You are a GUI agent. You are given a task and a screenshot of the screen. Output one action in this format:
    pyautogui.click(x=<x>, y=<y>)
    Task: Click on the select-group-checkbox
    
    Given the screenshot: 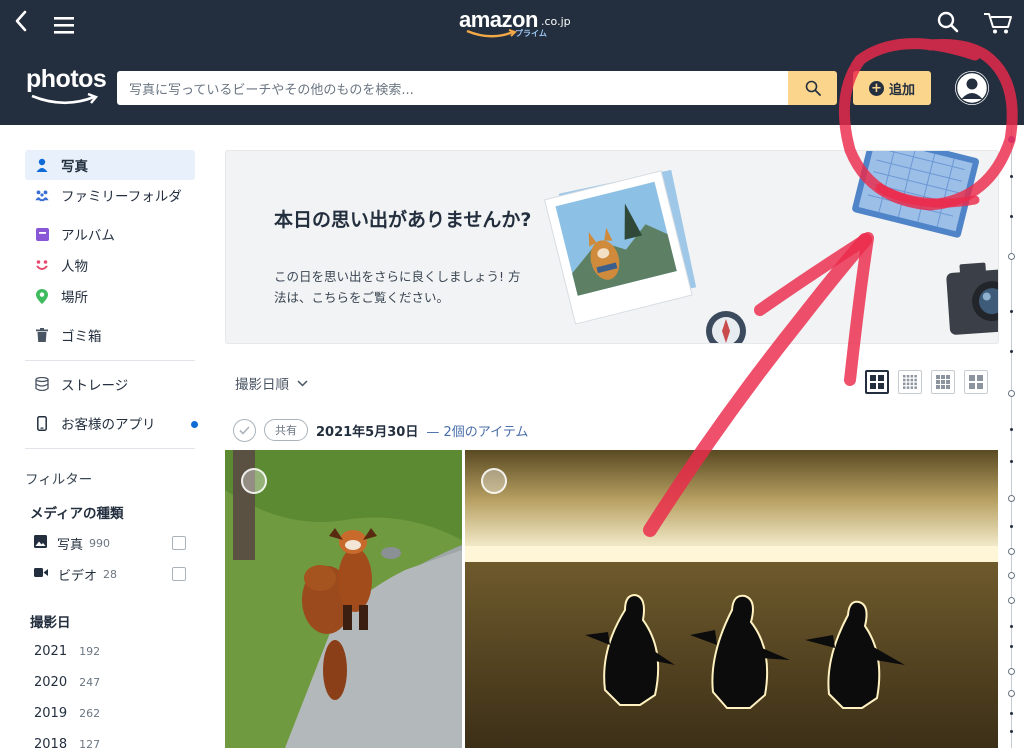 What is the action you would take?
    pyautogui.click(x=244, y=430)
    